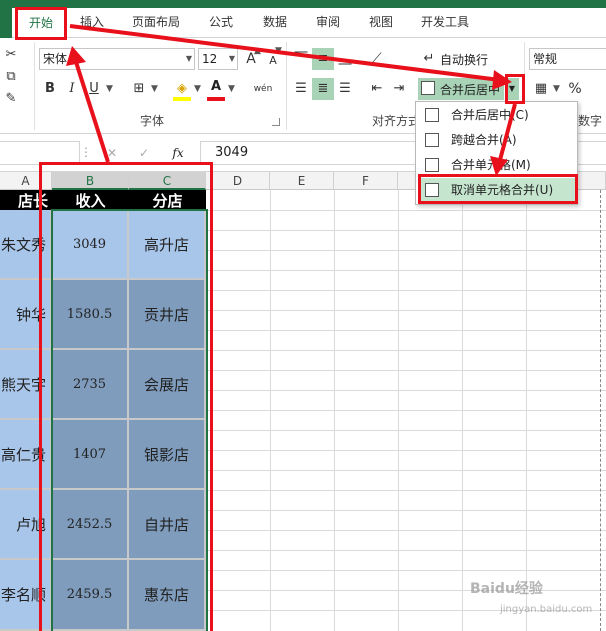  What do you see at coordinates (546, 609) in the screenshot?
I see `watermark-url: jingyan.baidu.com` at bounding box center [546, 609].